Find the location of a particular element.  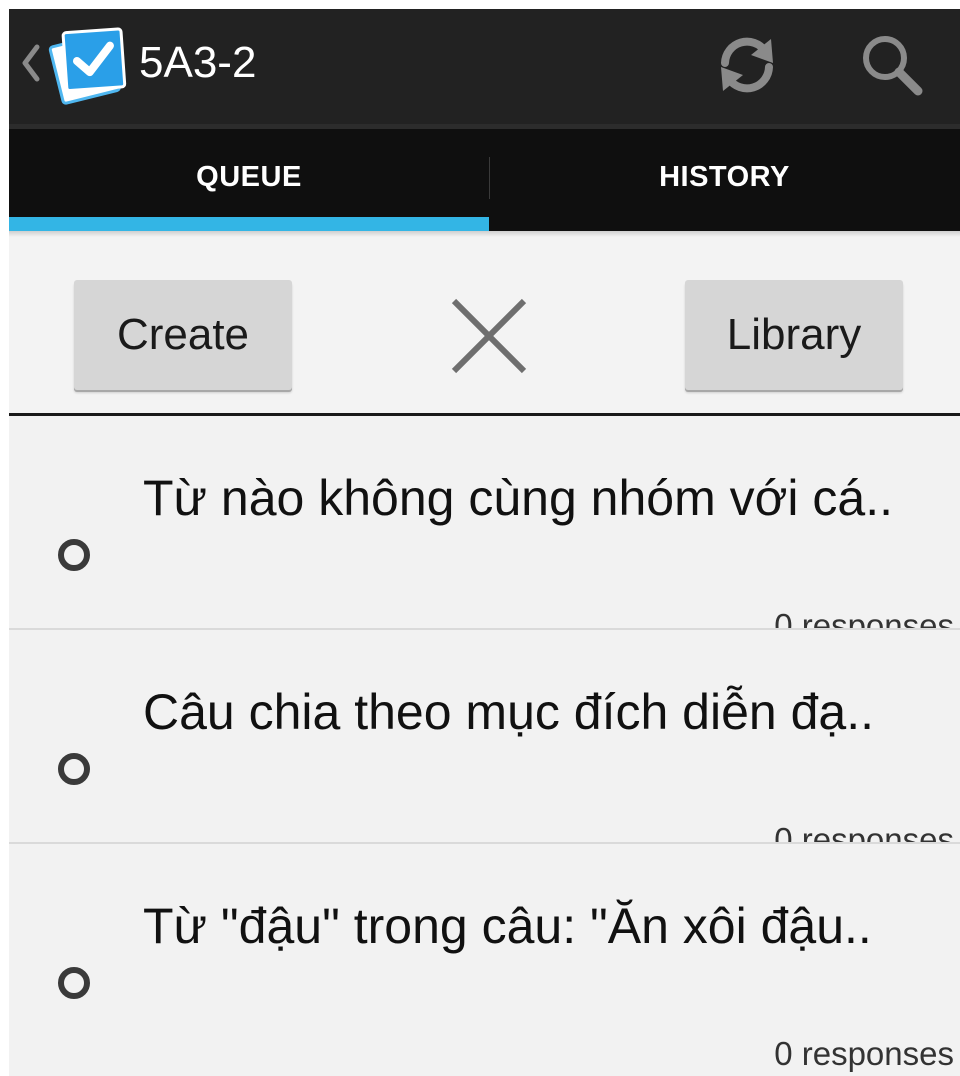

checkbox-logo-icon is located at coordinates (87, 65).